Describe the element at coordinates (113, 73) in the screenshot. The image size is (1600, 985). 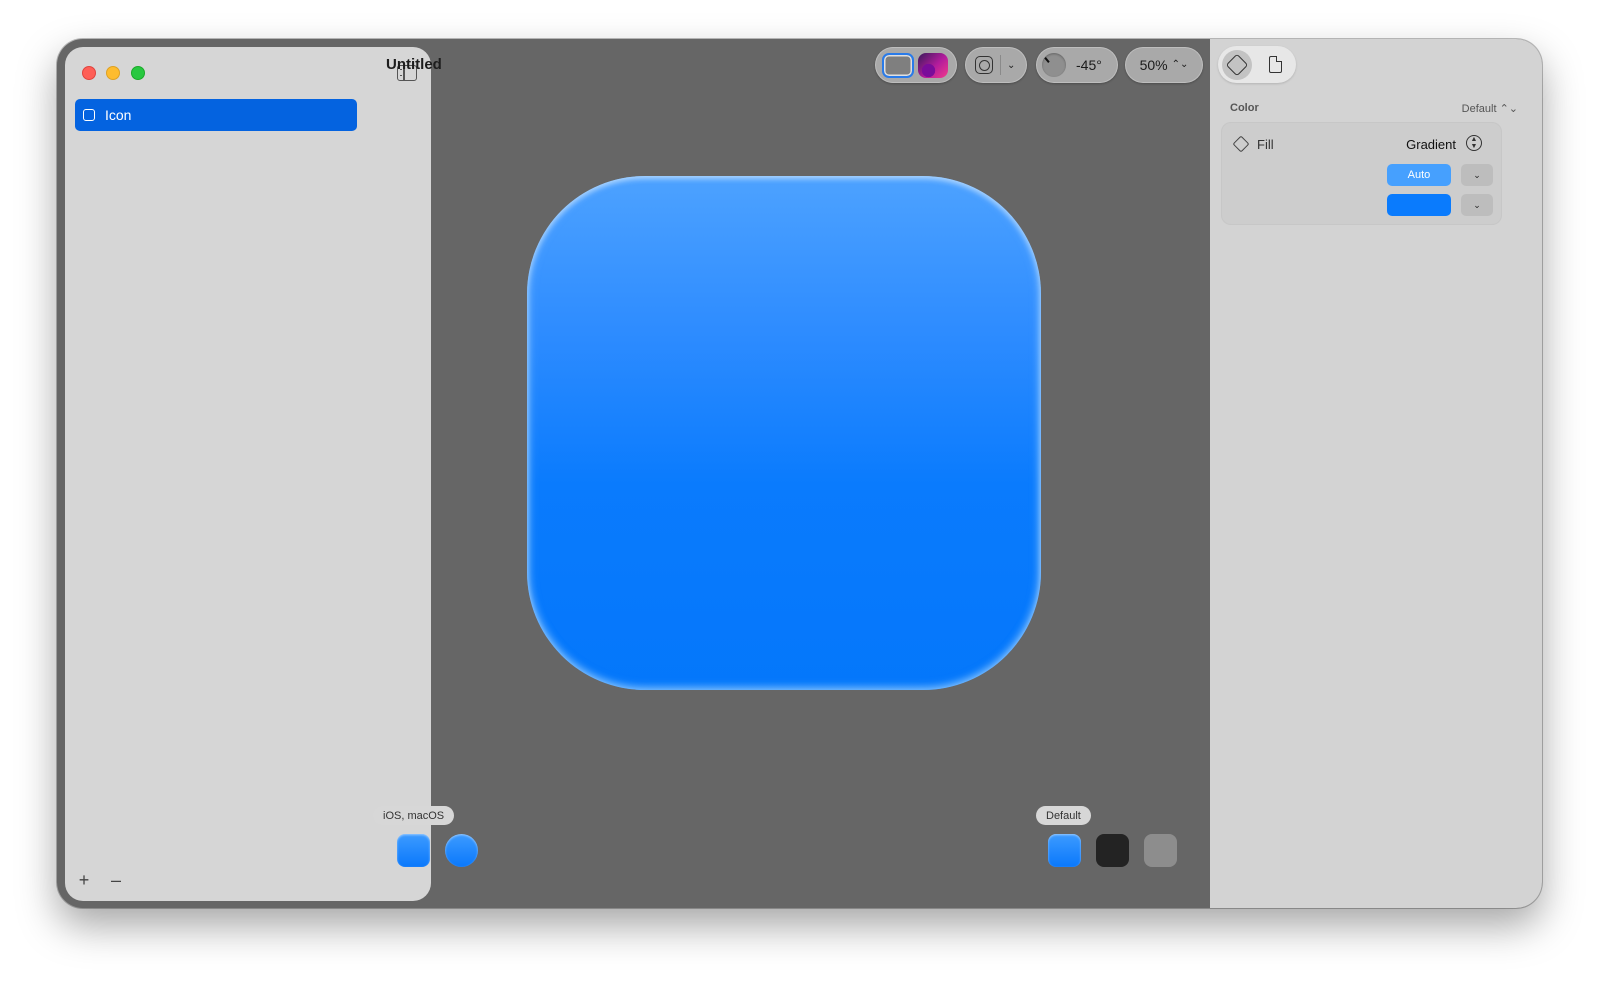
I see `minimize-button` at that location.